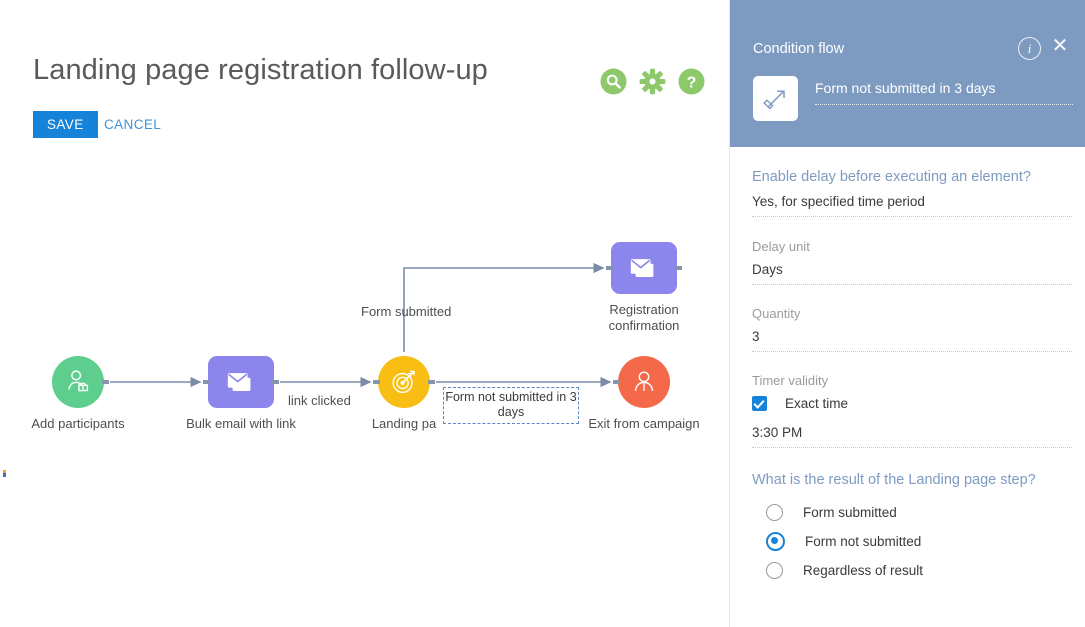 This screenshot has height=627, width=1085. I want to click on flow-node-exit-from-campaign: Exit from campaign, so click(644, 393).